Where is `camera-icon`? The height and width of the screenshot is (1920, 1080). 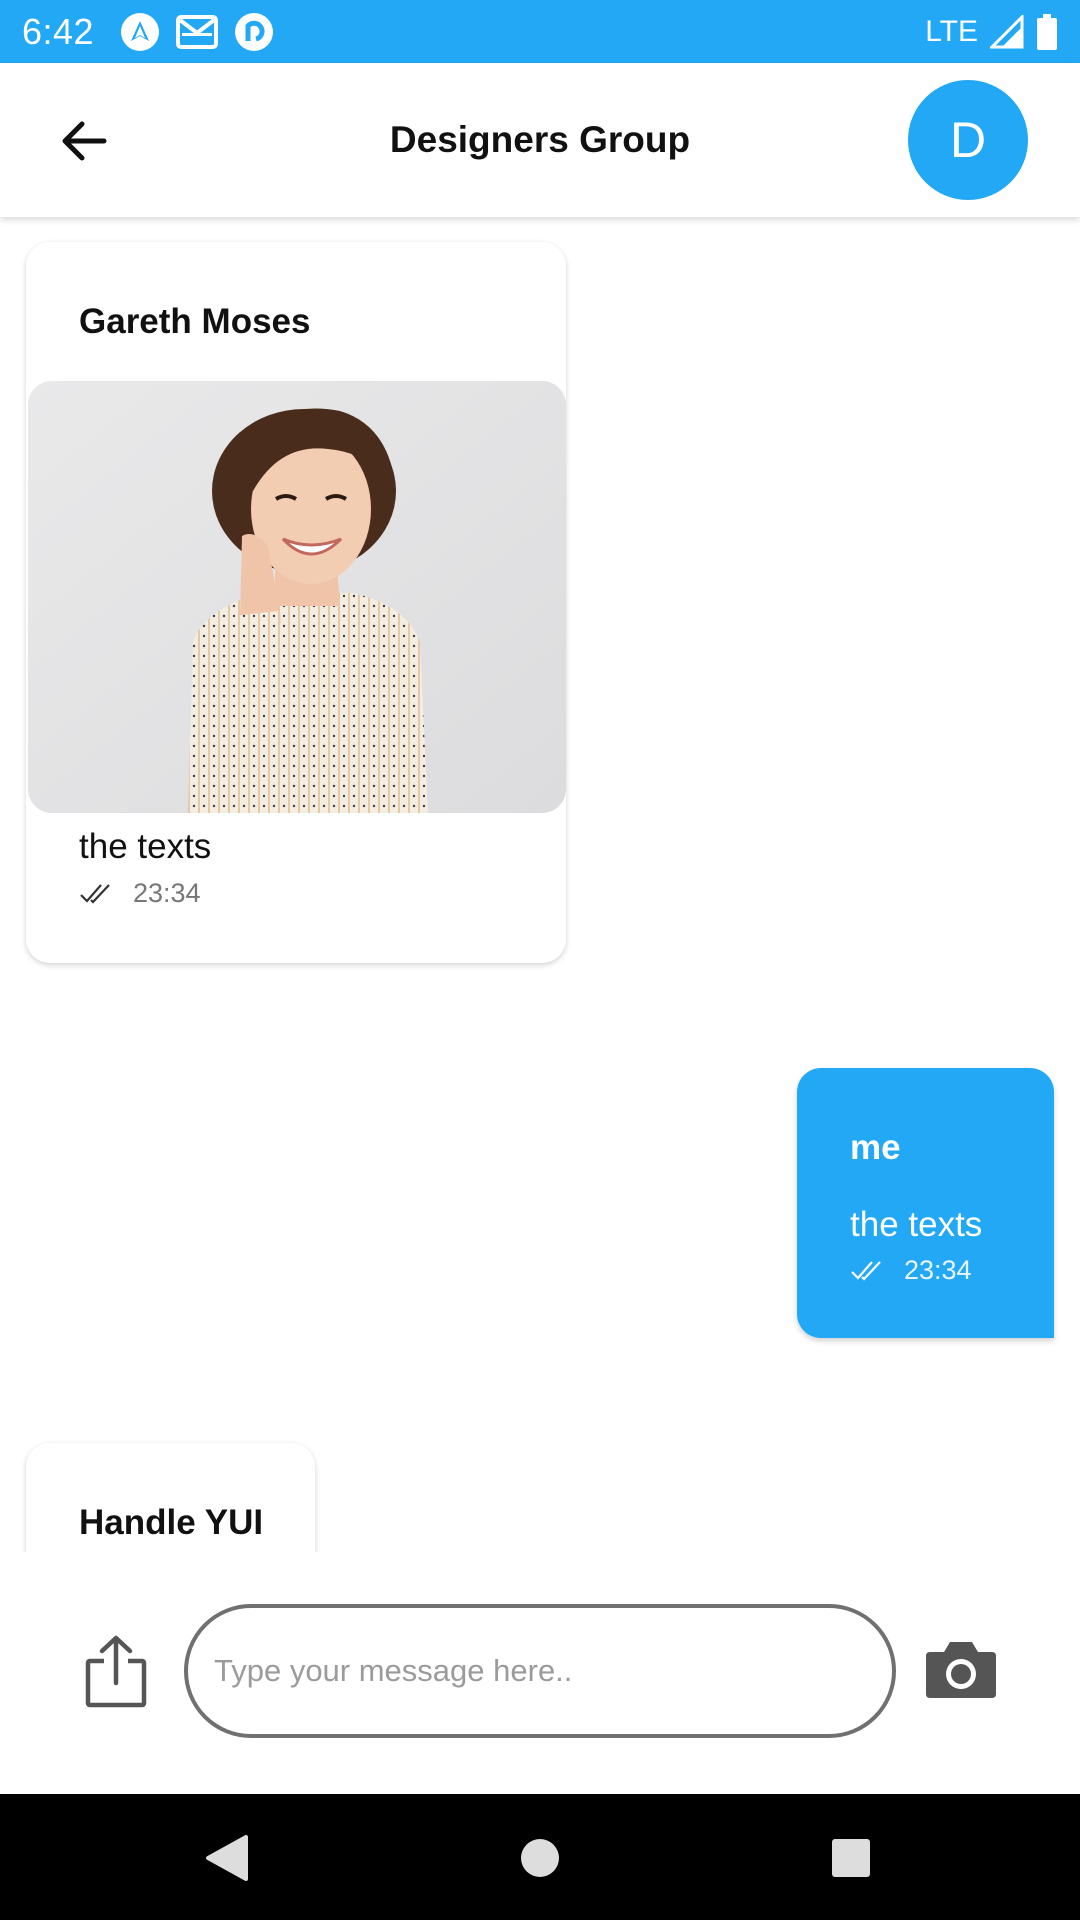 camera-icon is located at coordinates (961, 1670).